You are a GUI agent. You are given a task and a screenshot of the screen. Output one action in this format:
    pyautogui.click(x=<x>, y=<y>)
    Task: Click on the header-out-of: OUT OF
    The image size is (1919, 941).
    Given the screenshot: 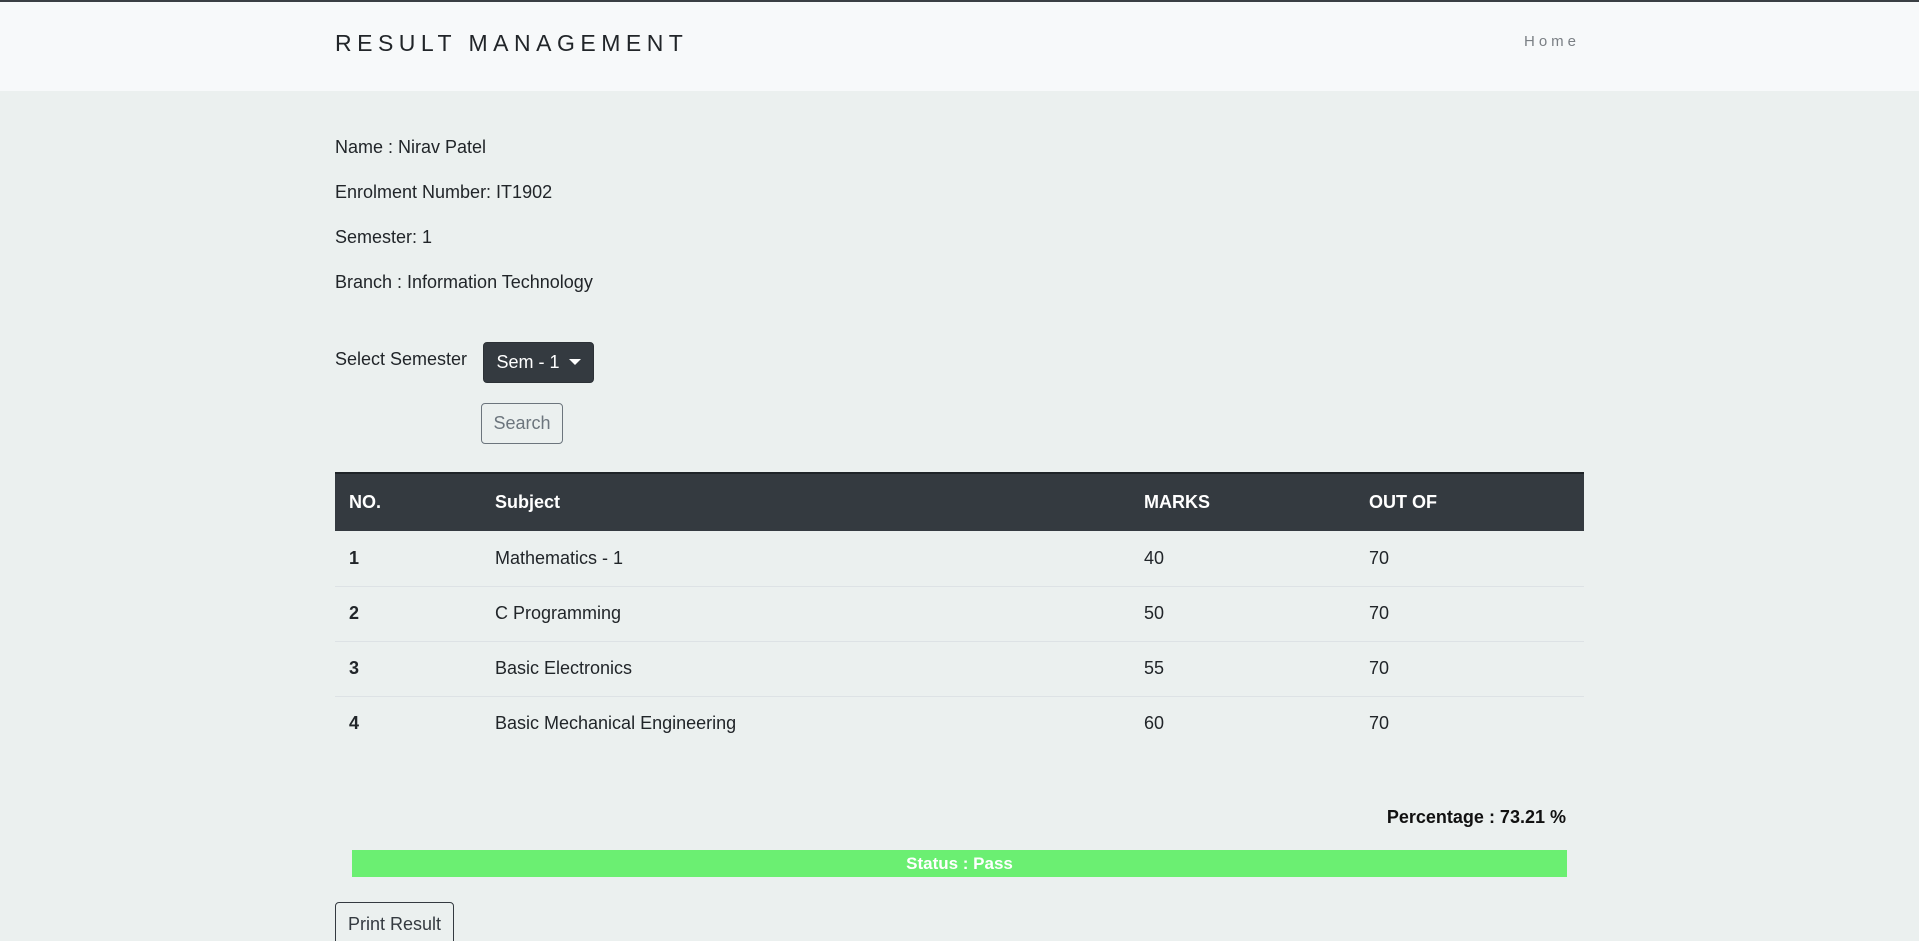 What is the action you would take?
    pyautogui.click(x=1469, y=501)
    